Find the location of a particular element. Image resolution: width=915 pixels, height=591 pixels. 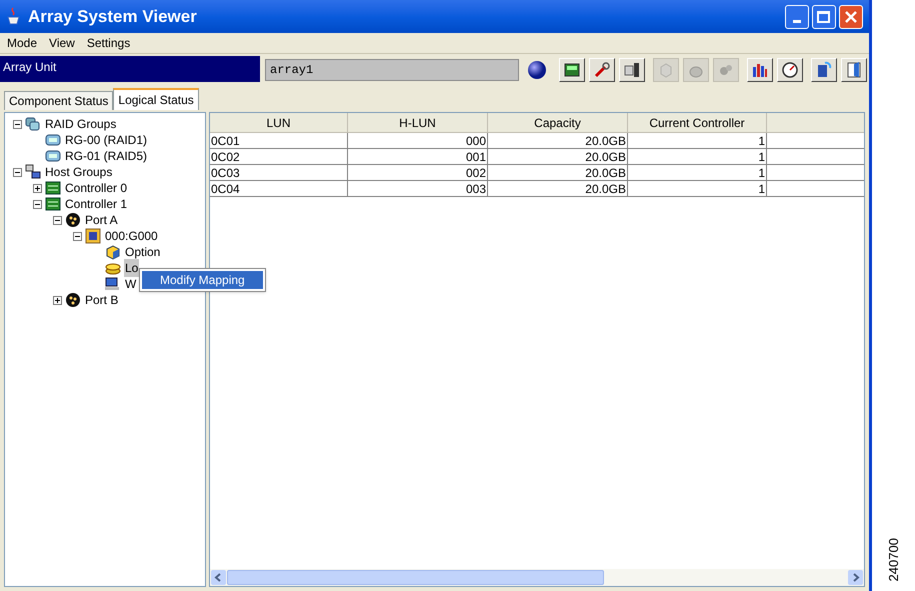

server-icon is located at coordinates (824, 70).